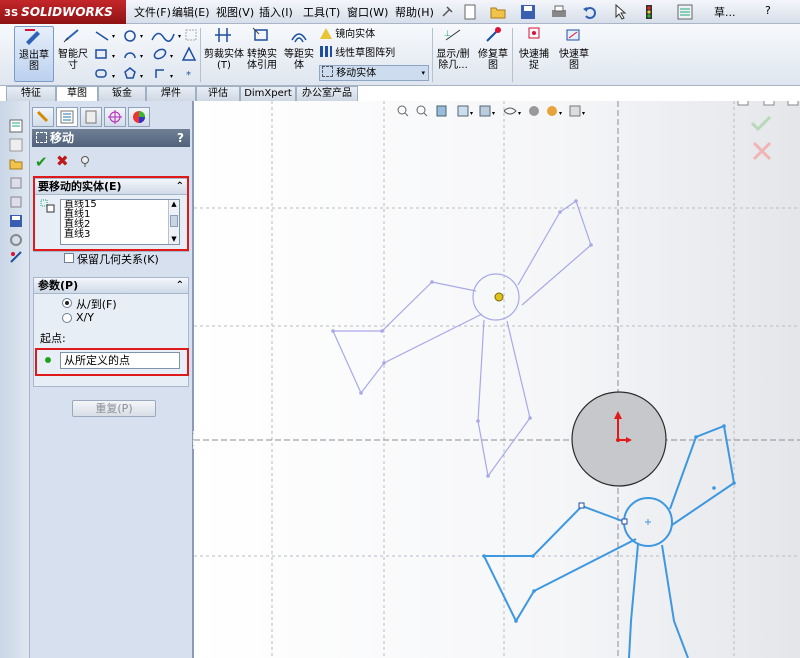 Image resolution: width=800 pixels, height=658 pixels. What do you see at coordinates (115, 117) in the screenshot?
I see `dimxpert-tab` at bounding box center [115, 117].